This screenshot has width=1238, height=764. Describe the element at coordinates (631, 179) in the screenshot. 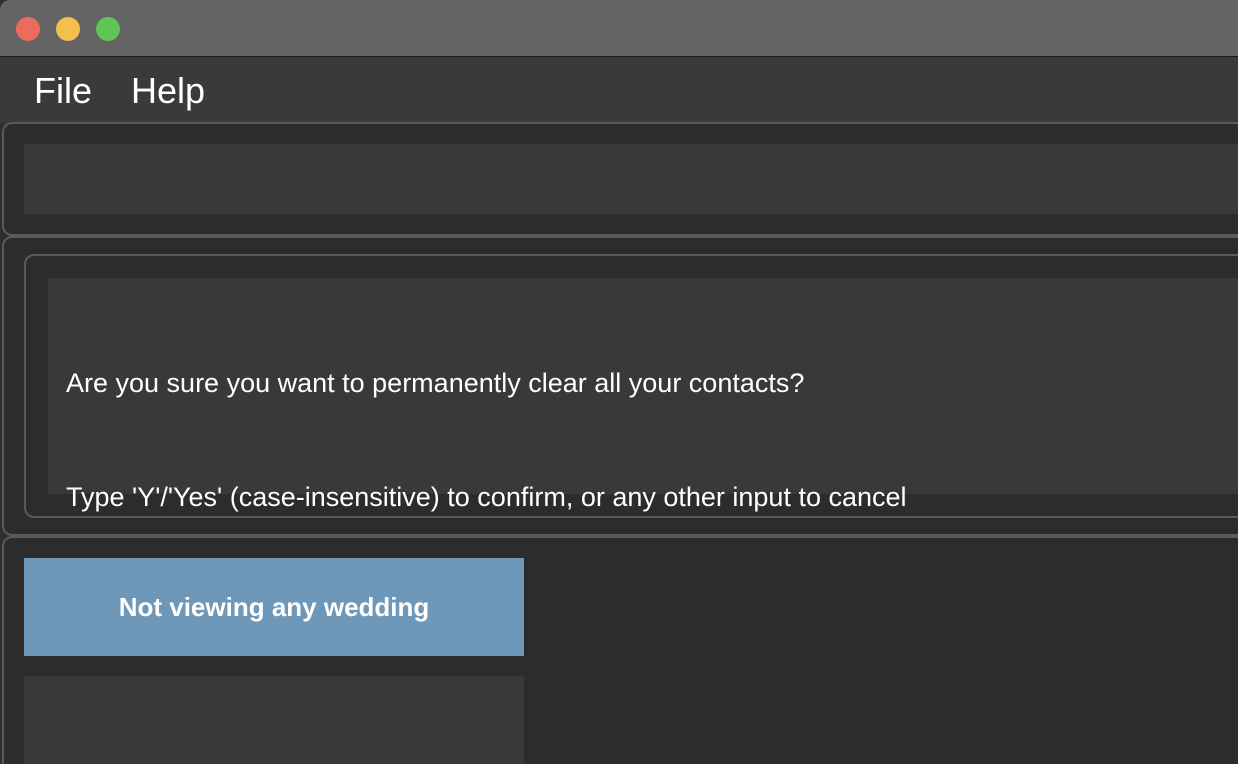

I see `command-input` at that location.